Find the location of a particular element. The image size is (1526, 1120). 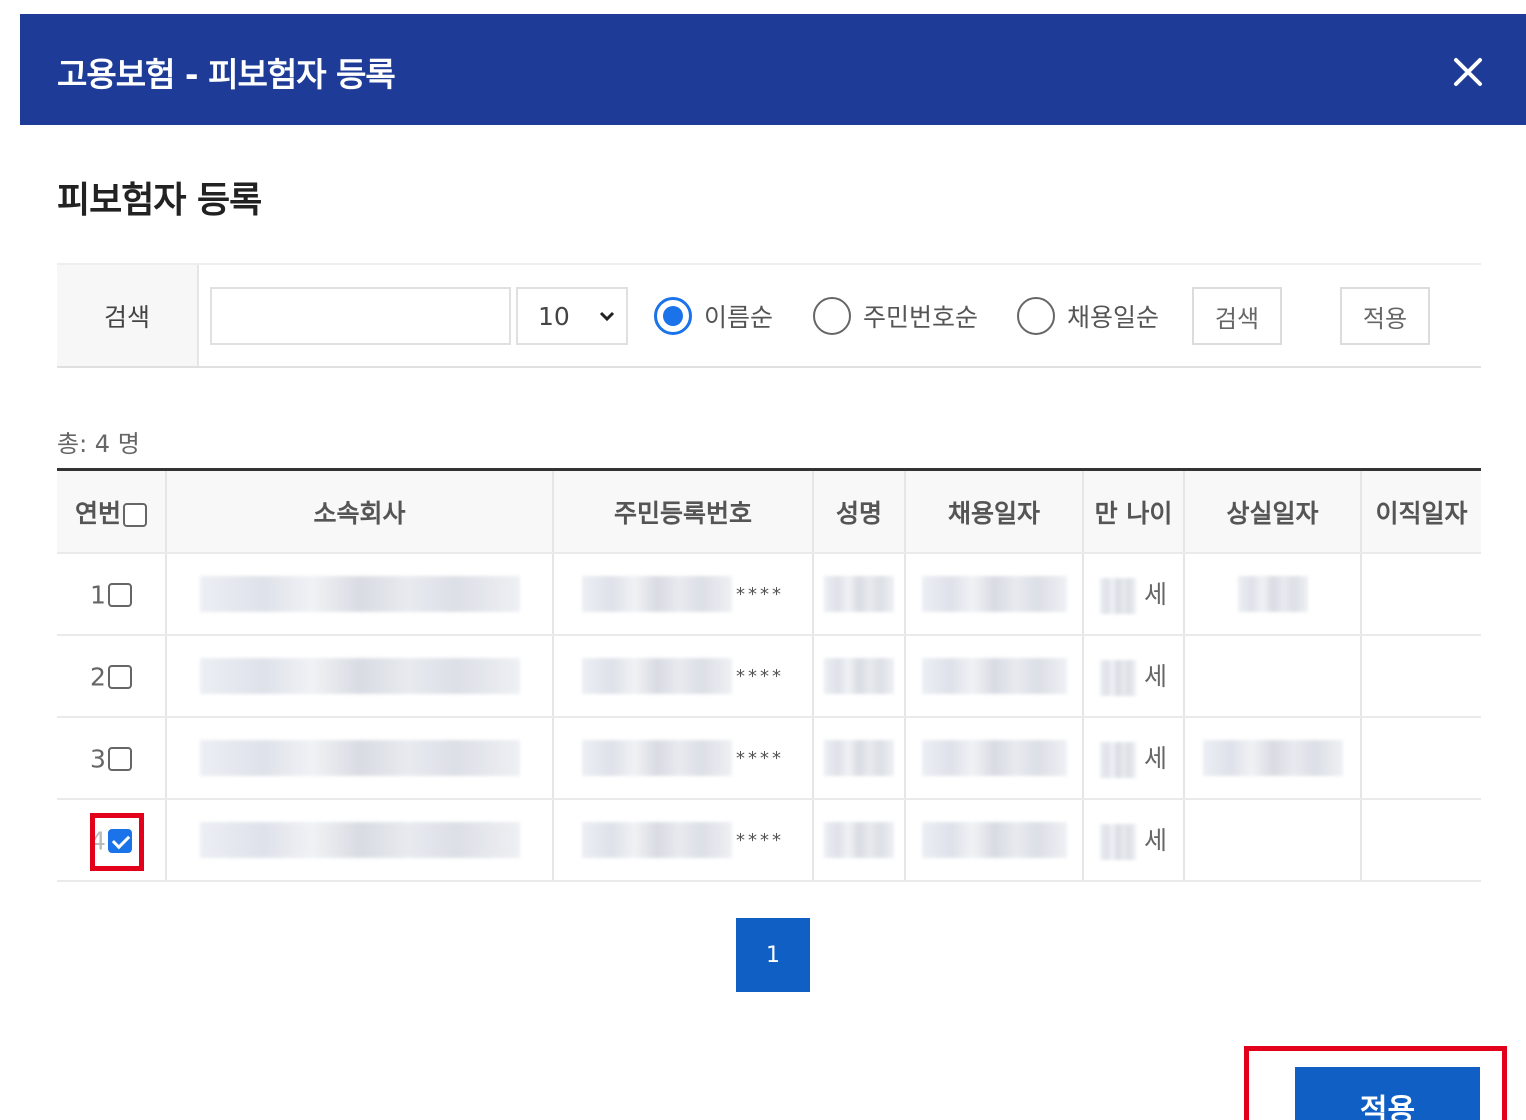

modal-header: 고용보험 - 피보험자 등록 is located at coordinates (773, 69).